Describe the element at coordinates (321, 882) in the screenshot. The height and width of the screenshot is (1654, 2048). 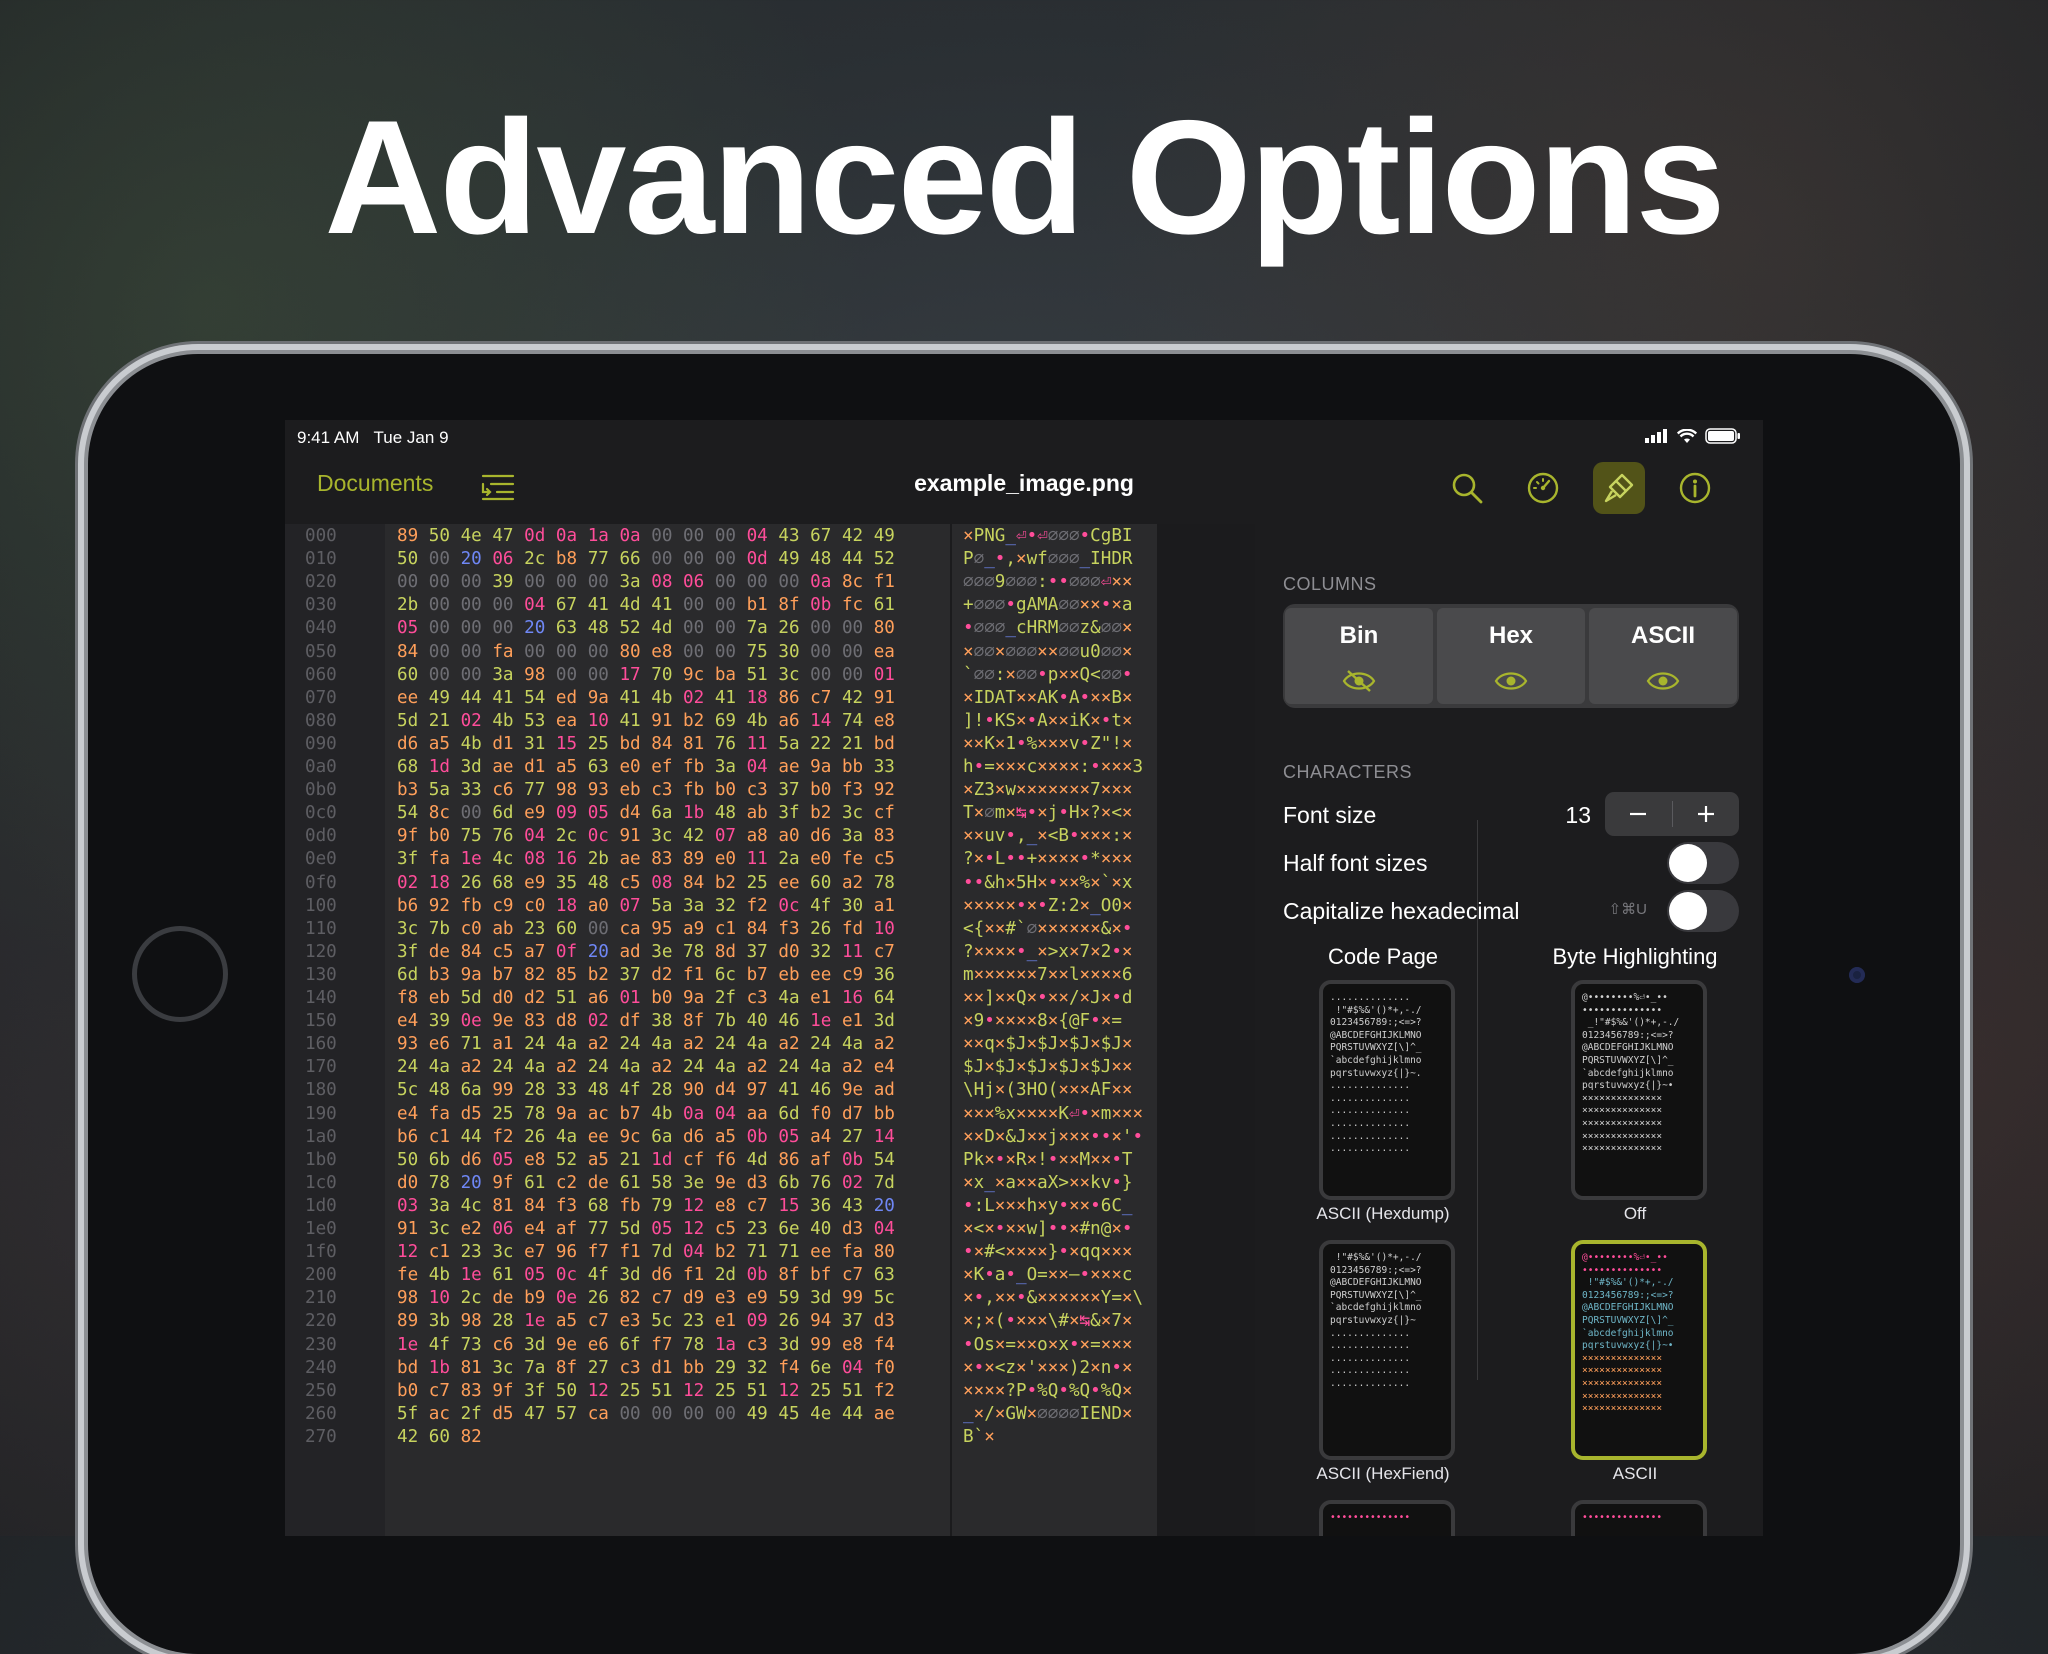
I see `row-offset: 0f0` at that location.